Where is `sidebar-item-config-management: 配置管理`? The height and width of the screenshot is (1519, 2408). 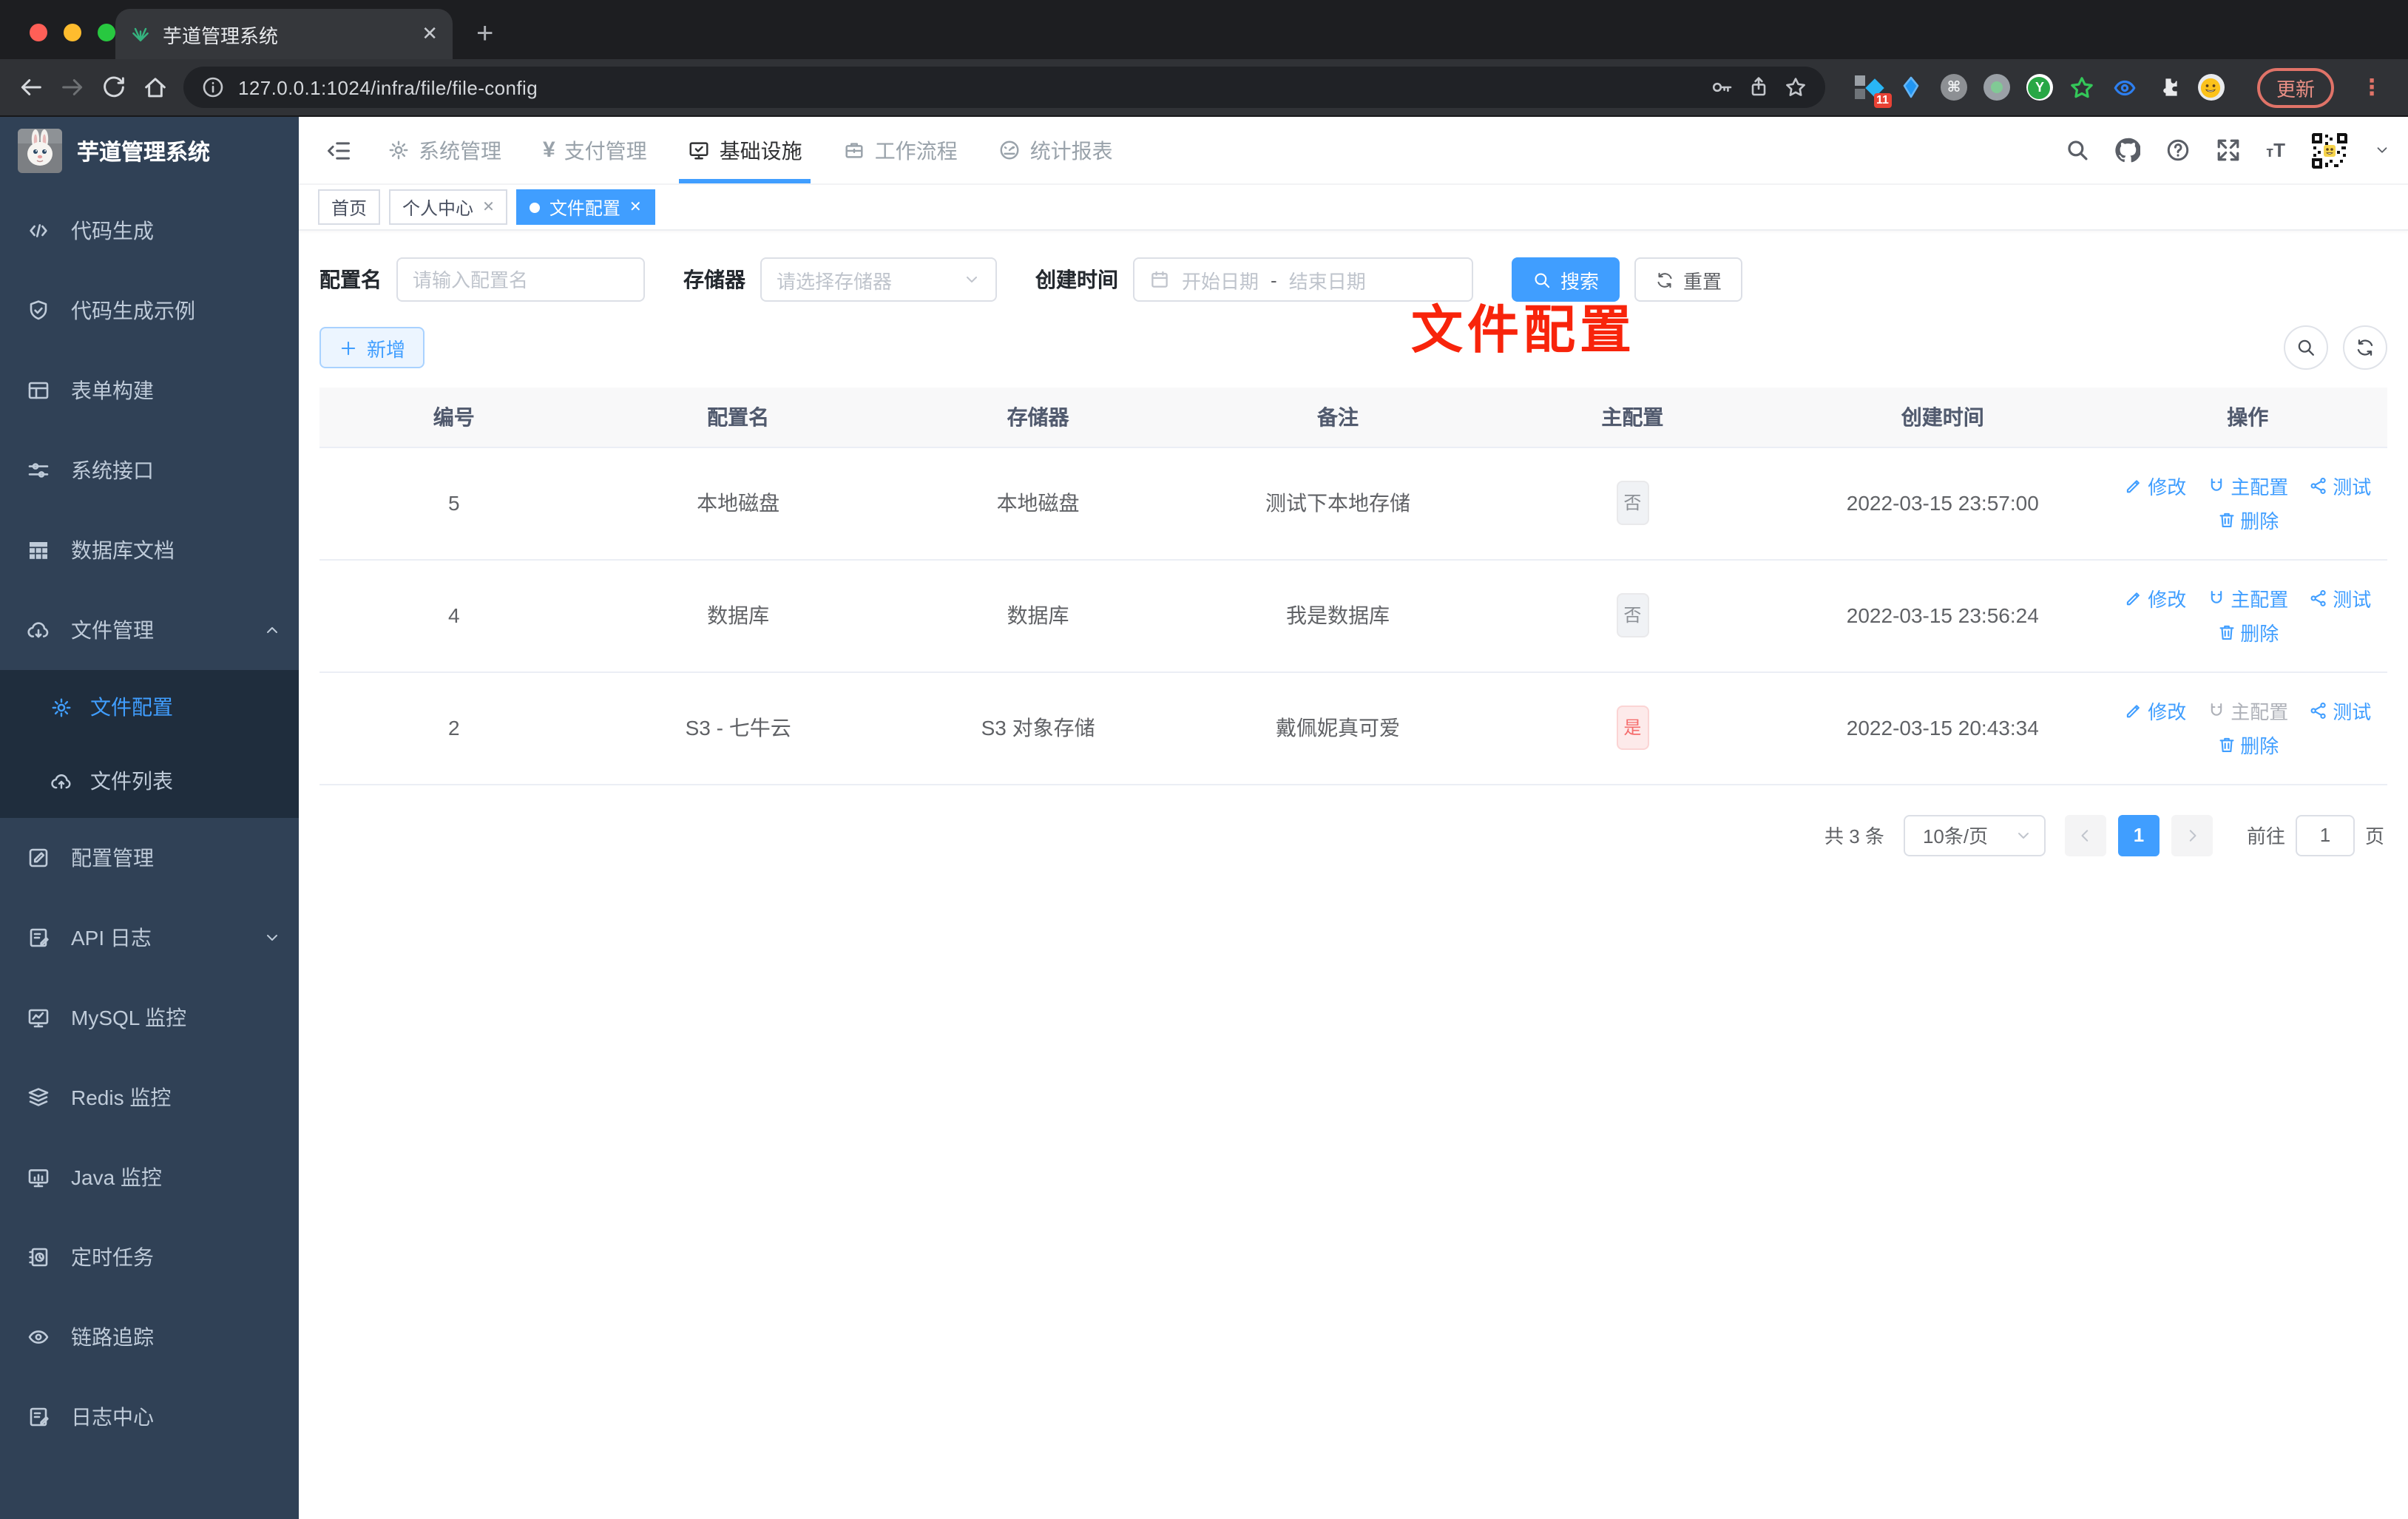 sidebar-item-config-management: 配置管理 is located at coordinates (149, 858).